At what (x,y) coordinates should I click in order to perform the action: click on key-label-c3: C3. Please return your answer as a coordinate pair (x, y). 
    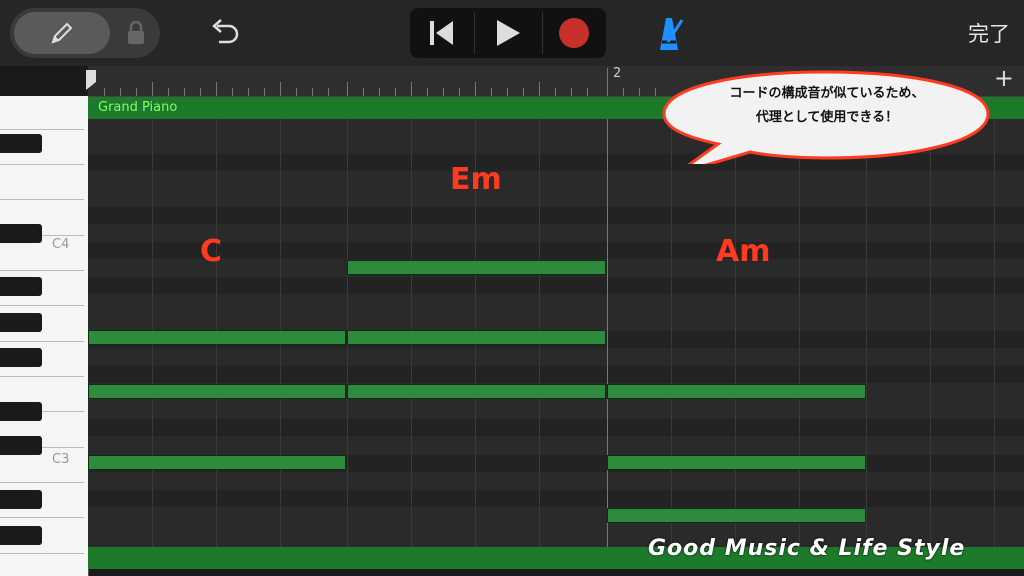
    Looking at the image, I should click on (61, 459).